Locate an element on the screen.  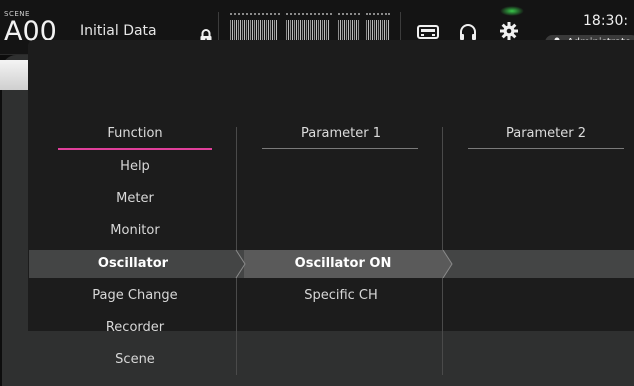
scene-name: Initial Data is located at coordinates (118, 31).